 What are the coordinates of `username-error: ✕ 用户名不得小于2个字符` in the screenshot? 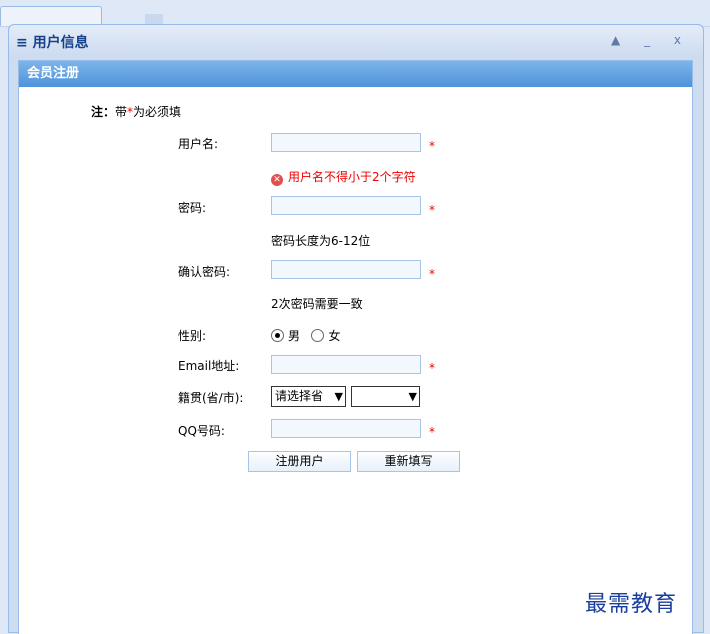 It's located at (343, 177).